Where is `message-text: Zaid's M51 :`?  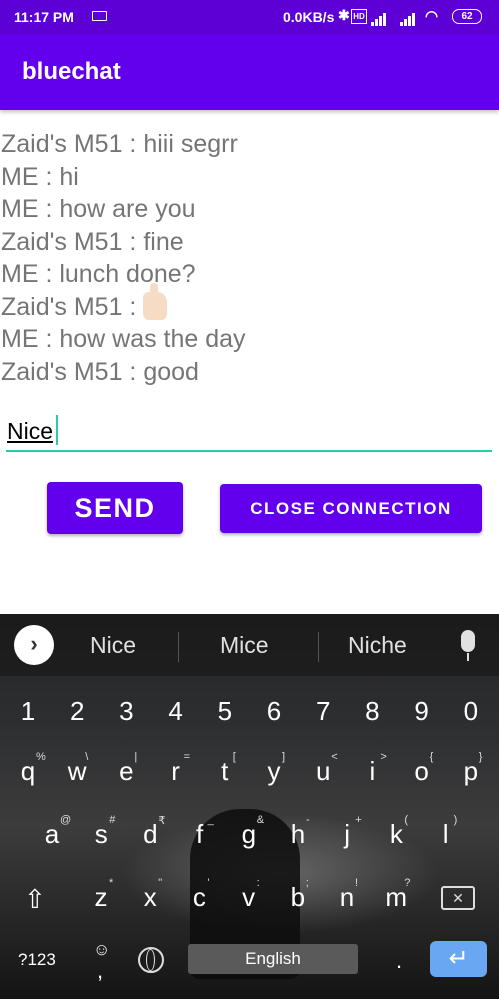
message-text: Zaid's M51 : is located at coordinates (69, 306).